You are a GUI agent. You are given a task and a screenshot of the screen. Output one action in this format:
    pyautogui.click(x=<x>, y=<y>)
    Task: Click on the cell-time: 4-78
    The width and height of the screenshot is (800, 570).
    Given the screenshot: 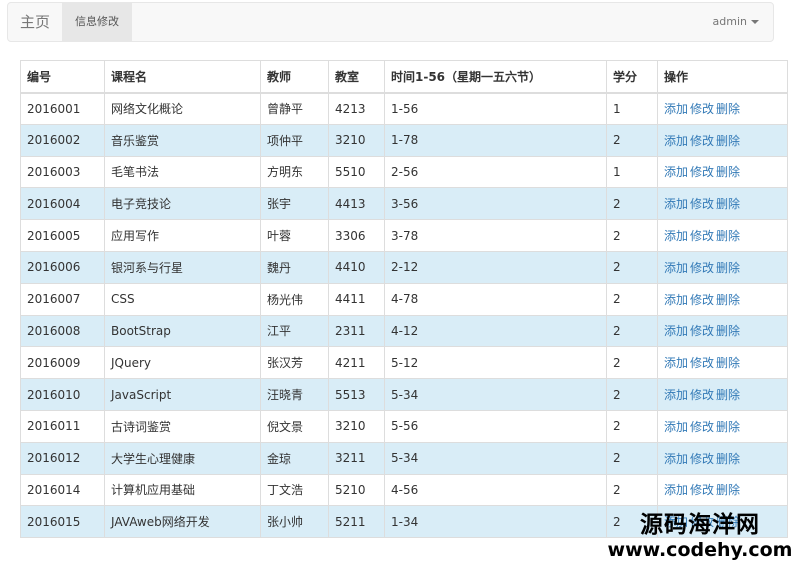 What is the action you would take?
    pyautogui.click(x=495, y=299)
    